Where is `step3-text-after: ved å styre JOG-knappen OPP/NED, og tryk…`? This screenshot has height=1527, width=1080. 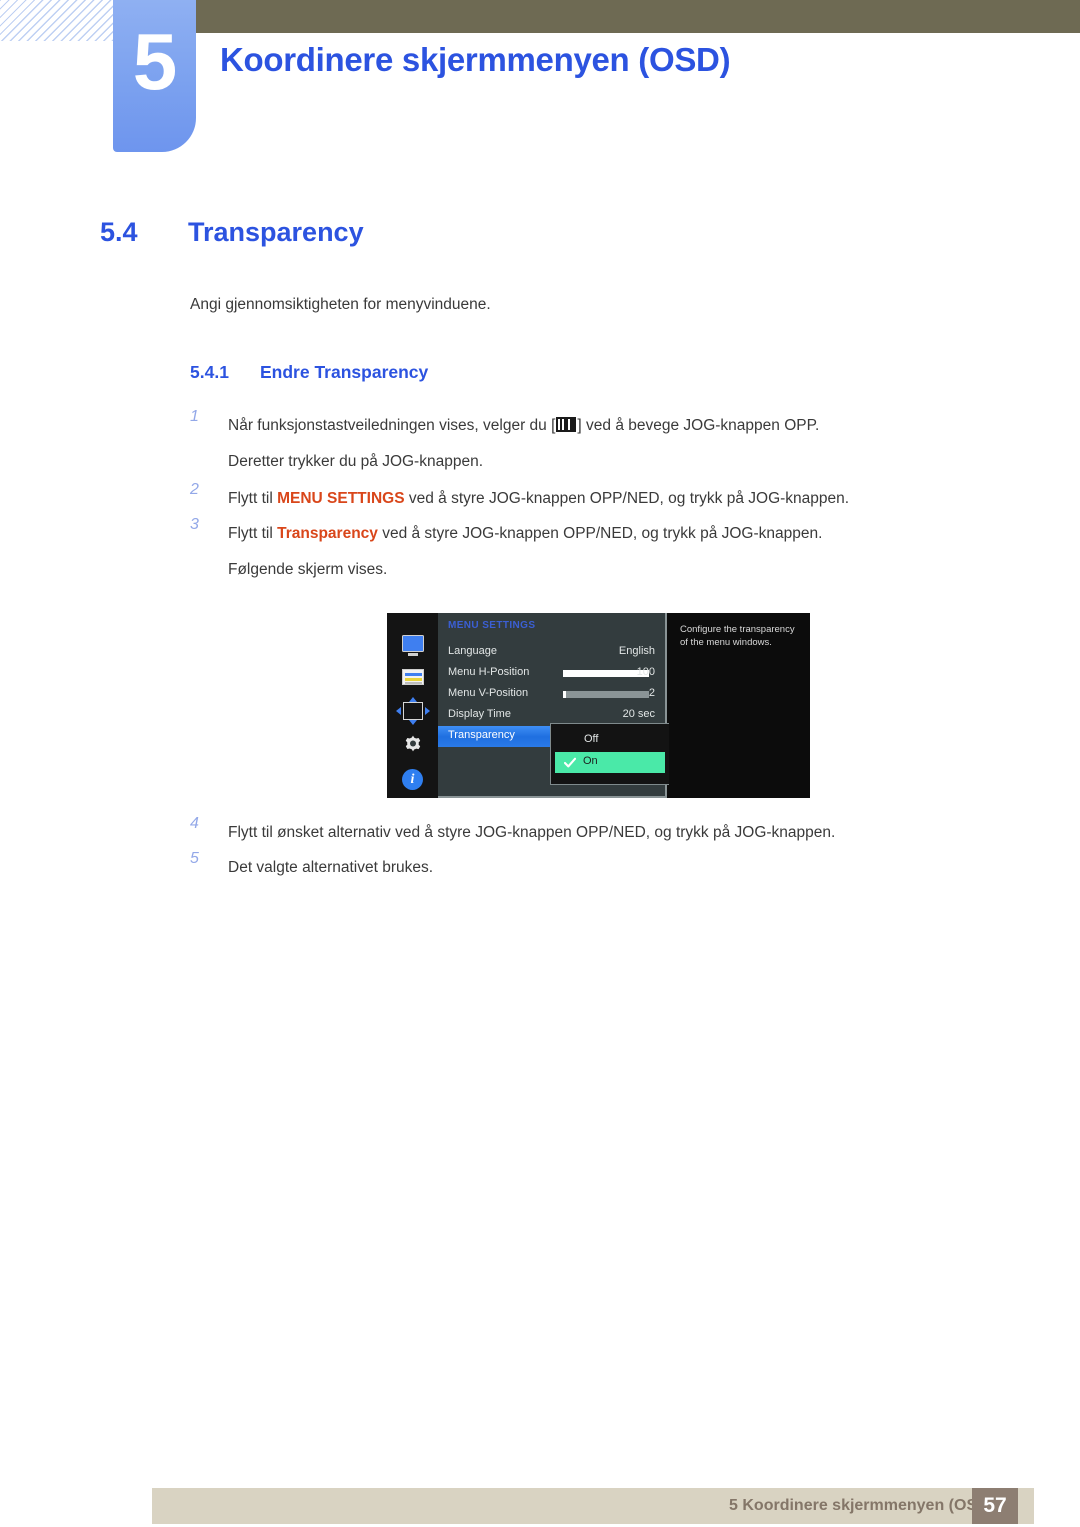
step3-text-after: ved å styre JOG-knappen OPP/NED, og tryk… is located at coordinates (600, 533).